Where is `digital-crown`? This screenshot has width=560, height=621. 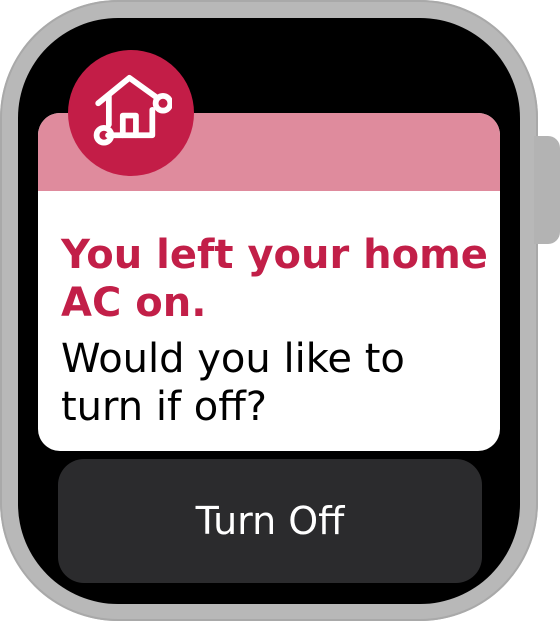
digital-crown is located at coordinates (547, 190).